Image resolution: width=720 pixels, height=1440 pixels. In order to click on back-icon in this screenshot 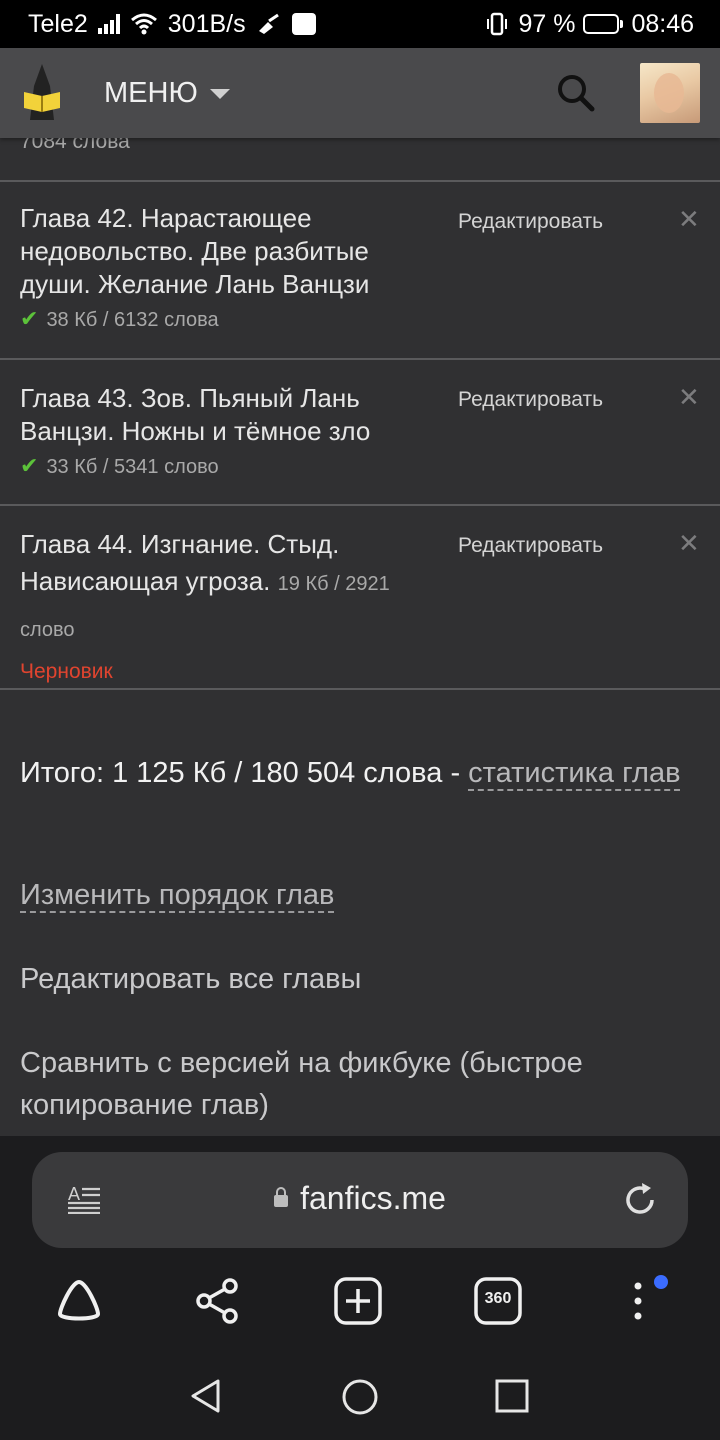, I will do `click(206, 1396)`.